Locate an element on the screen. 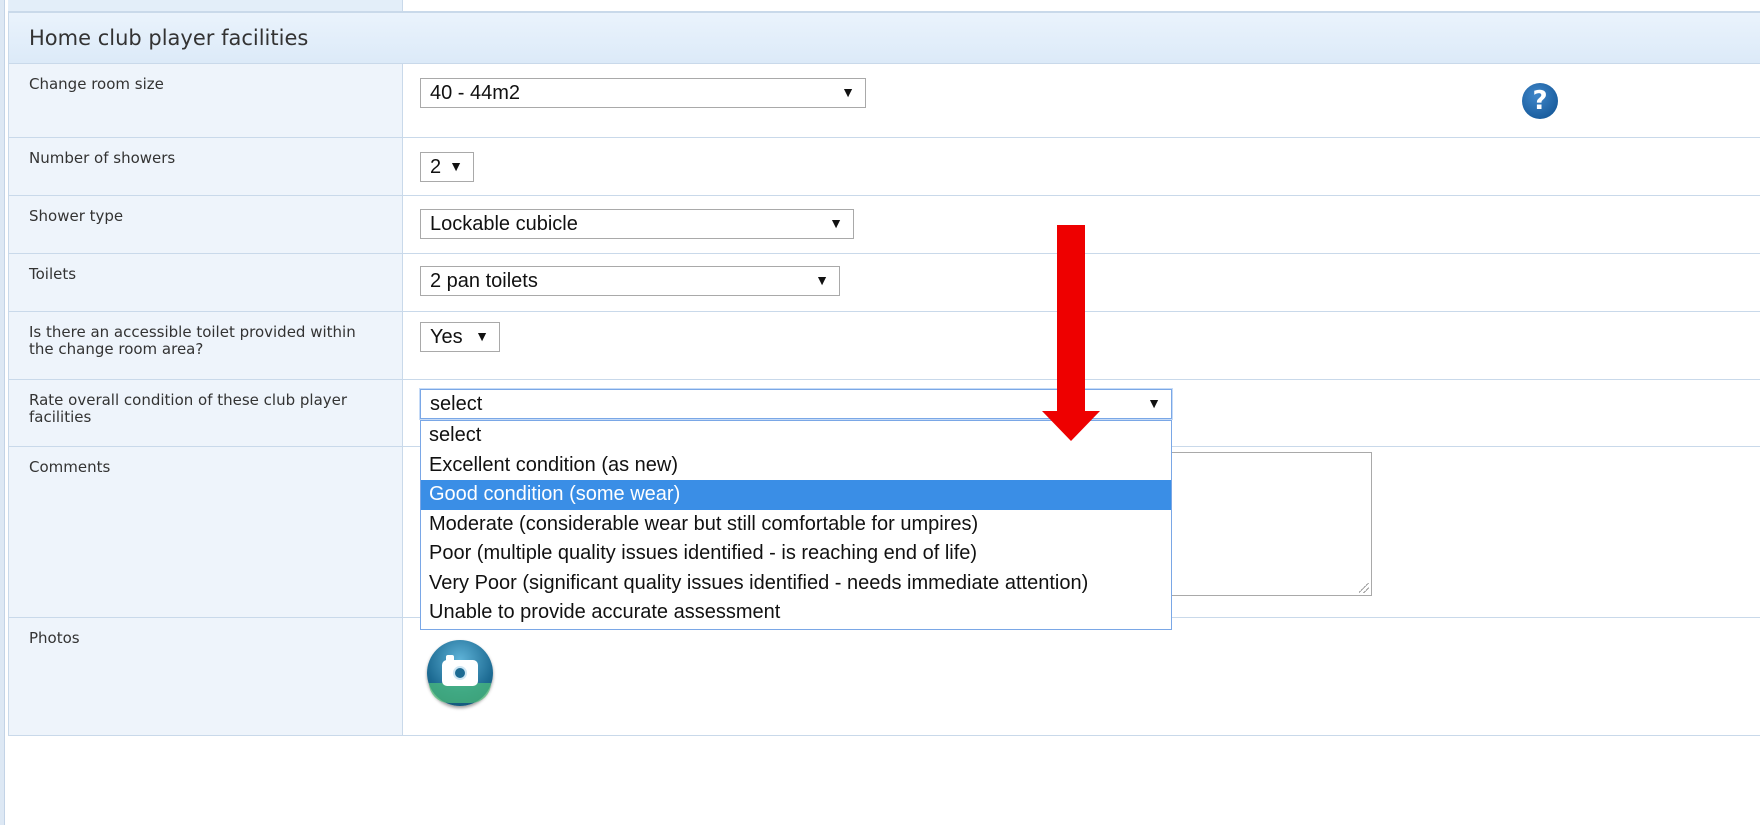  row-shower-type: Shower type is located at coordinates (884, 225).